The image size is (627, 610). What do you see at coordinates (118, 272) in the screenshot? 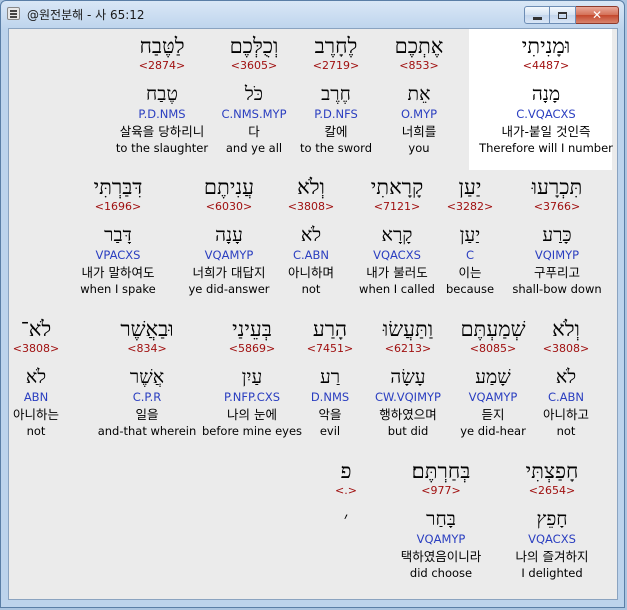
I see `korean-gloss: 내가 말하여도` at bounding box center [118, 272].